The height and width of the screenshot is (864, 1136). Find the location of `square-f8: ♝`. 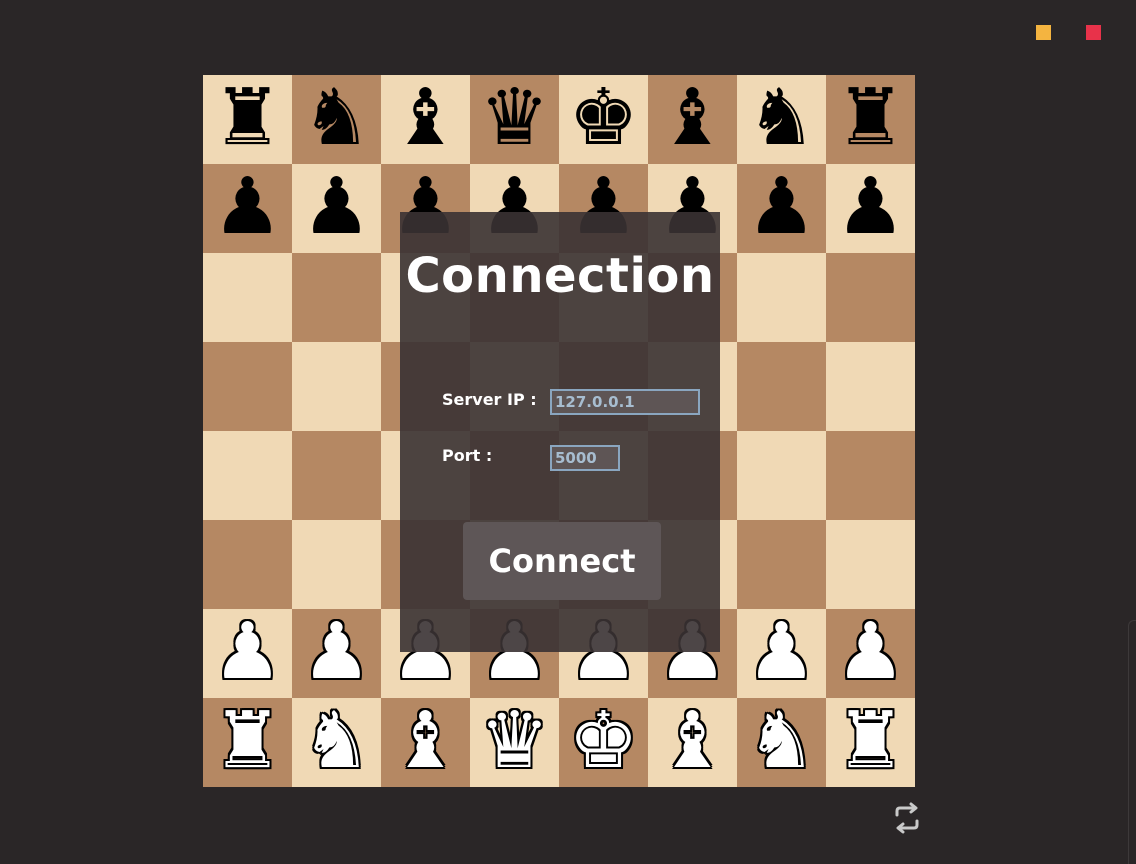

square-f8: ♝ is located at coordinates (692, 119).